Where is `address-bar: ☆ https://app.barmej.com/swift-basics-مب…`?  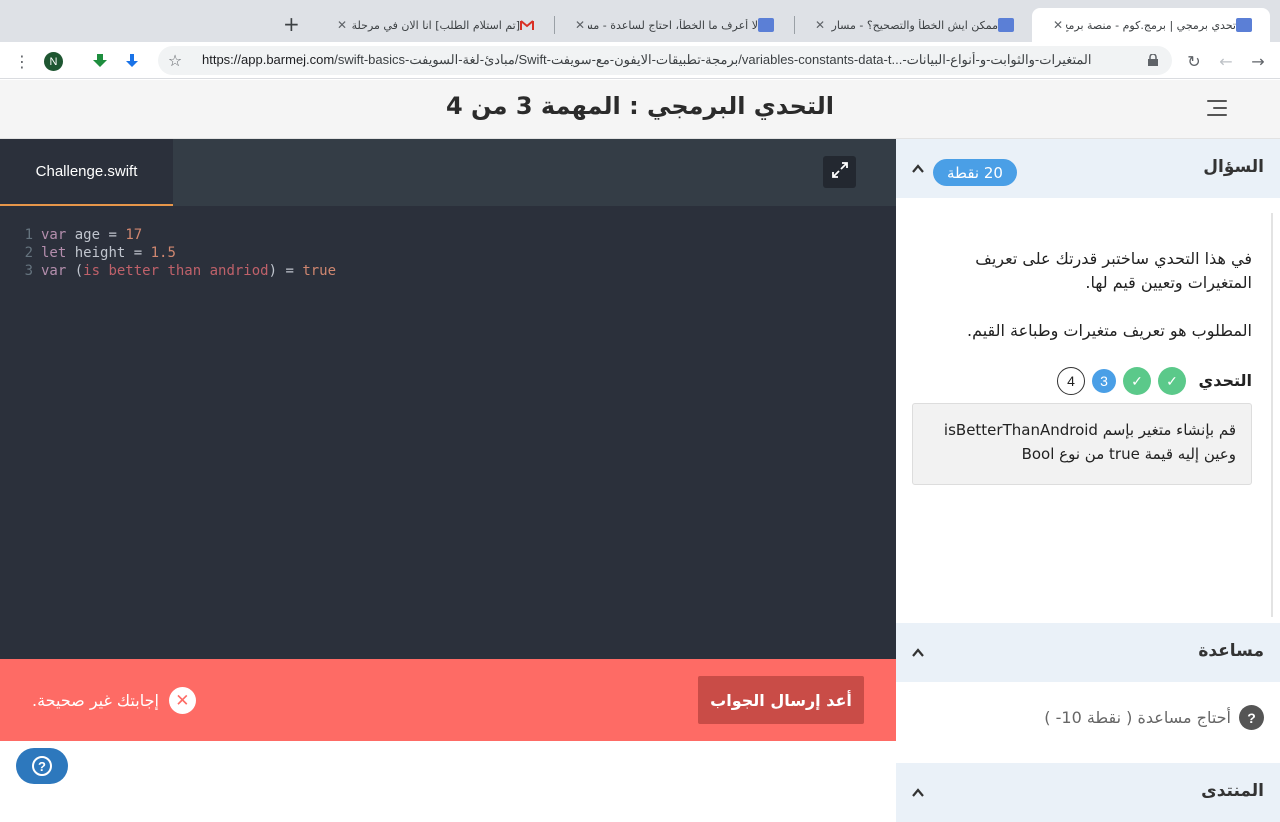
address-bar: ☆ https://app.barmej.com/swift-basics-مب… is located at coordinates (665, 60).